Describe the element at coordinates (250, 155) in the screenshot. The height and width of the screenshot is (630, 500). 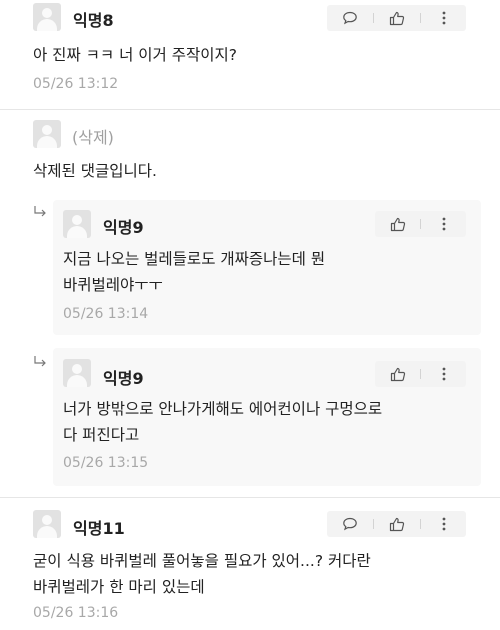
I see `comment-item-deleted: (삭제) 삭제된 댓글입니다.` at that location.